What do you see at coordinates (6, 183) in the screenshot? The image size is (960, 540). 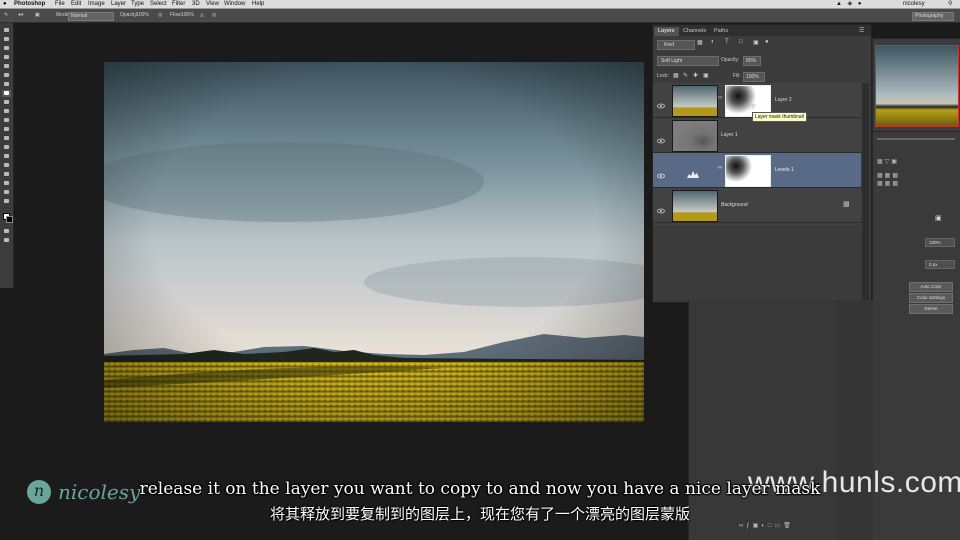 I see `shape-tool-icon` at bounding box center [6, 183].